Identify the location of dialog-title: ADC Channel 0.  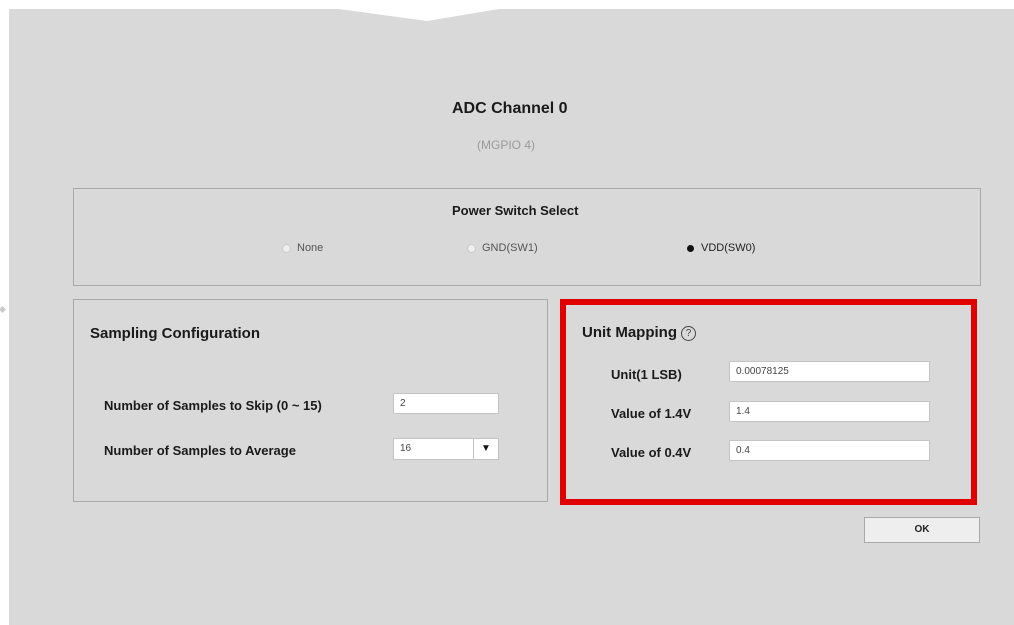
(510, 108).